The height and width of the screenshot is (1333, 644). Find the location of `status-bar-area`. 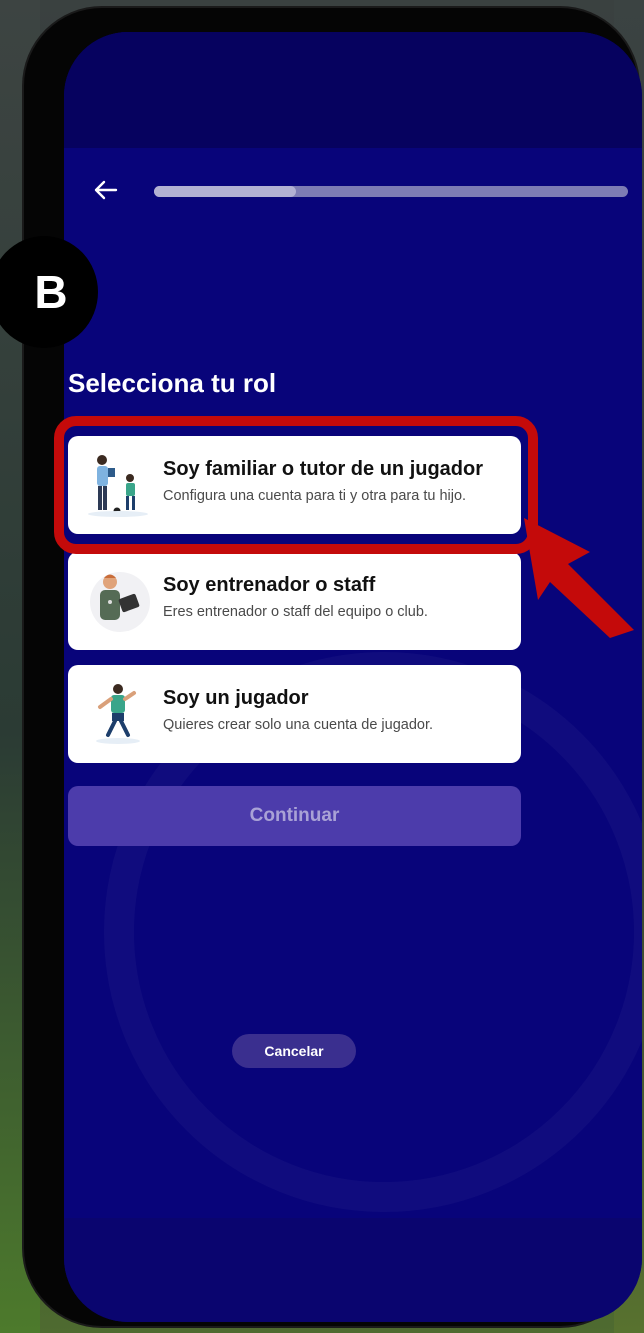

status-bar-area is located at coordinates (353, 90).